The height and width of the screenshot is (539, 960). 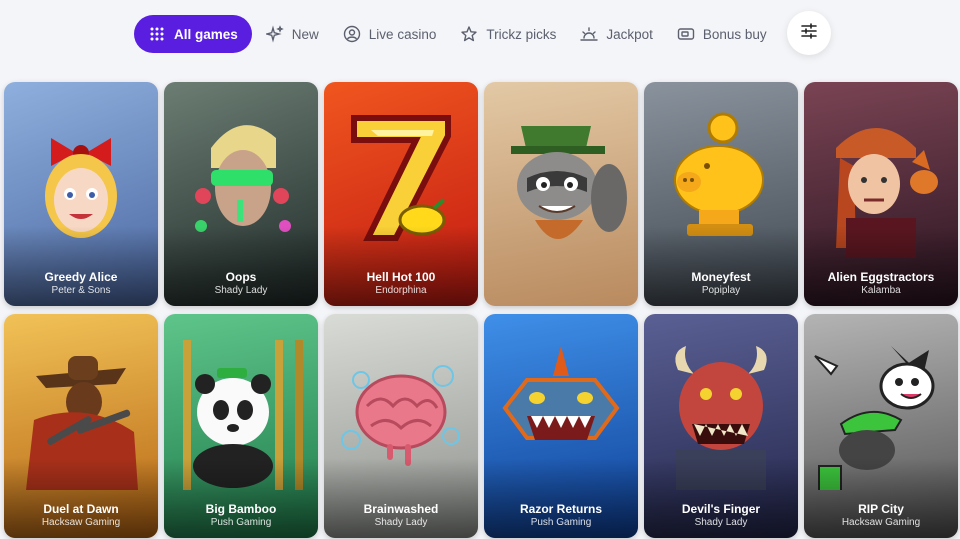 What do you see at coordinates (241, 277) in the screenshot?
I see `game-title: Oops` at bounding box center [241, 277].